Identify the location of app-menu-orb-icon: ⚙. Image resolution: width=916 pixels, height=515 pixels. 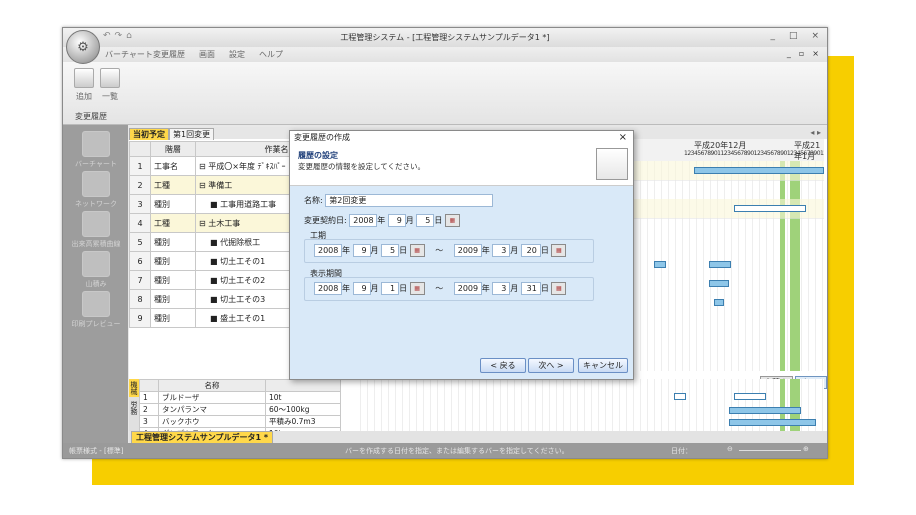
(83, 47).